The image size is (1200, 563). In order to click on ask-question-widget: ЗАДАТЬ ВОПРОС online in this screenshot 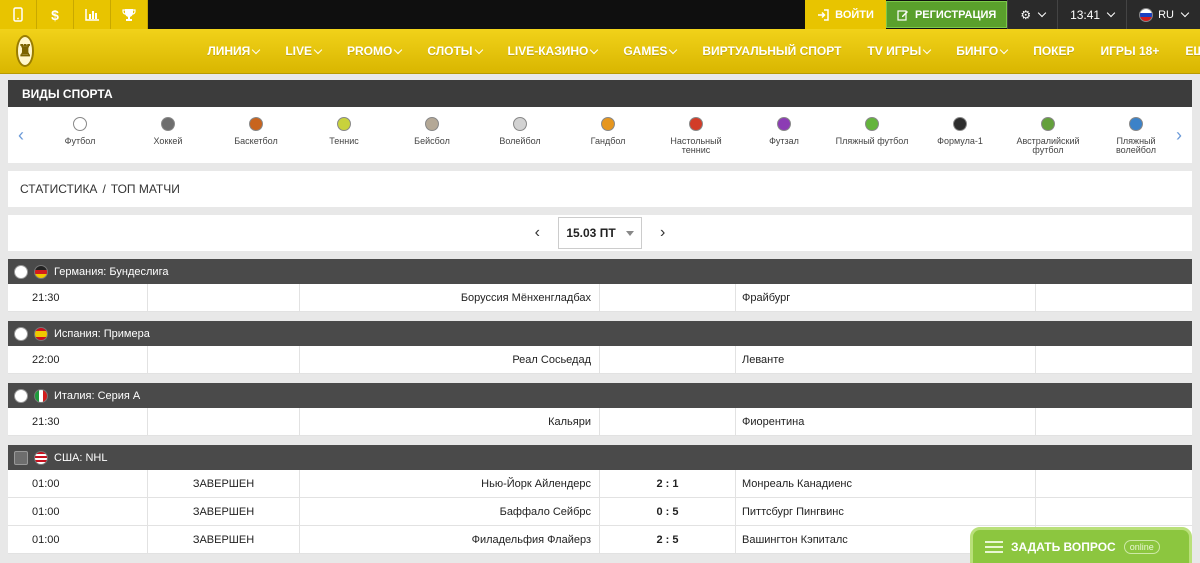, I will do `click(1081, 545)`.